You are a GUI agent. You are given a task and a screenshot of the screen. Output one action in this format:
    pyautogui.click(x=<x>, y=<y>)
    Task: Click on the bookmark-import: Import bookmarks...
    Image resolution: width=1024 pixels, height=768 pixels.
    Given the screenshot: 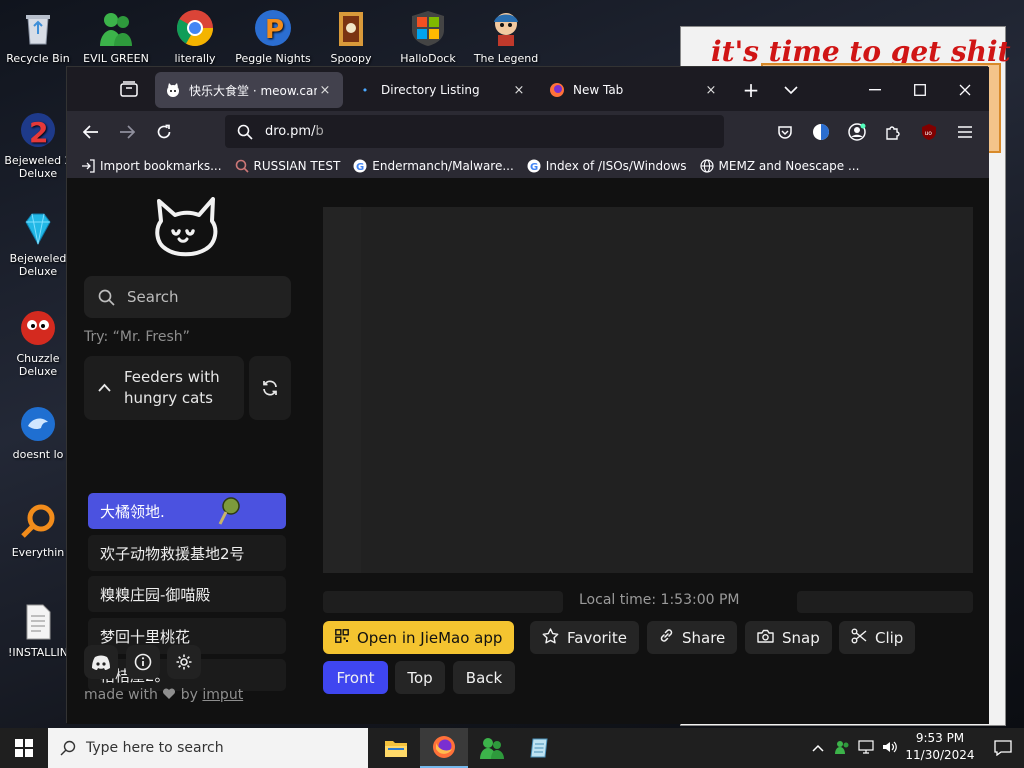 What is the action you would take?
    pyautogui.click(x=151, y=166)
    